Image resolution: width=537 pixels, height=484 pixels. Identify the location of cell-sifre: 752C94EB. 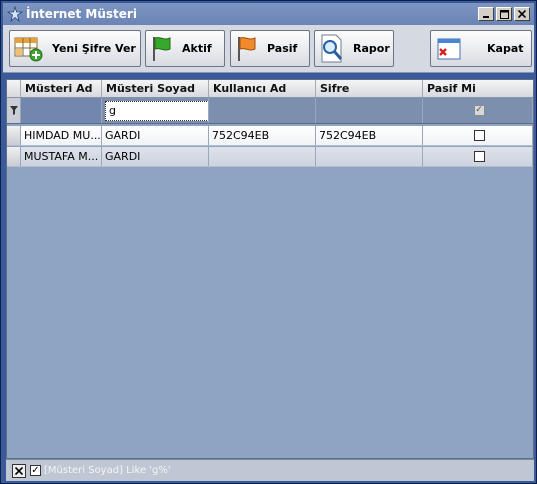
(369, 135).